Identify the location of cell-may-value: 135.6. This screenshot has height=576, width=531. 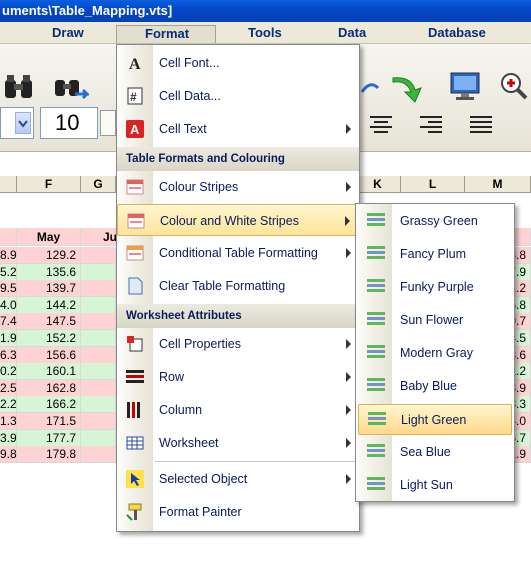
(49, 271).